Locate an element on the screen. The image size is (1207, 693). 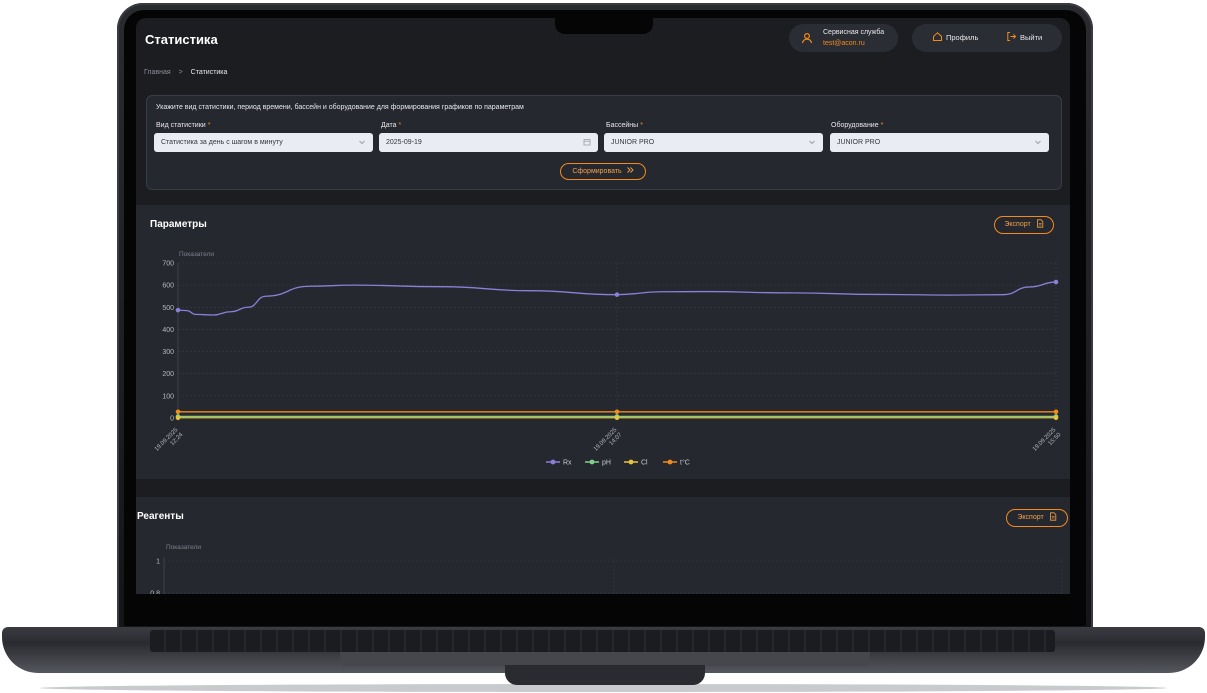
stat-type-select: Статистика за день с шагом в минуту is located at coordinates (263, 142).